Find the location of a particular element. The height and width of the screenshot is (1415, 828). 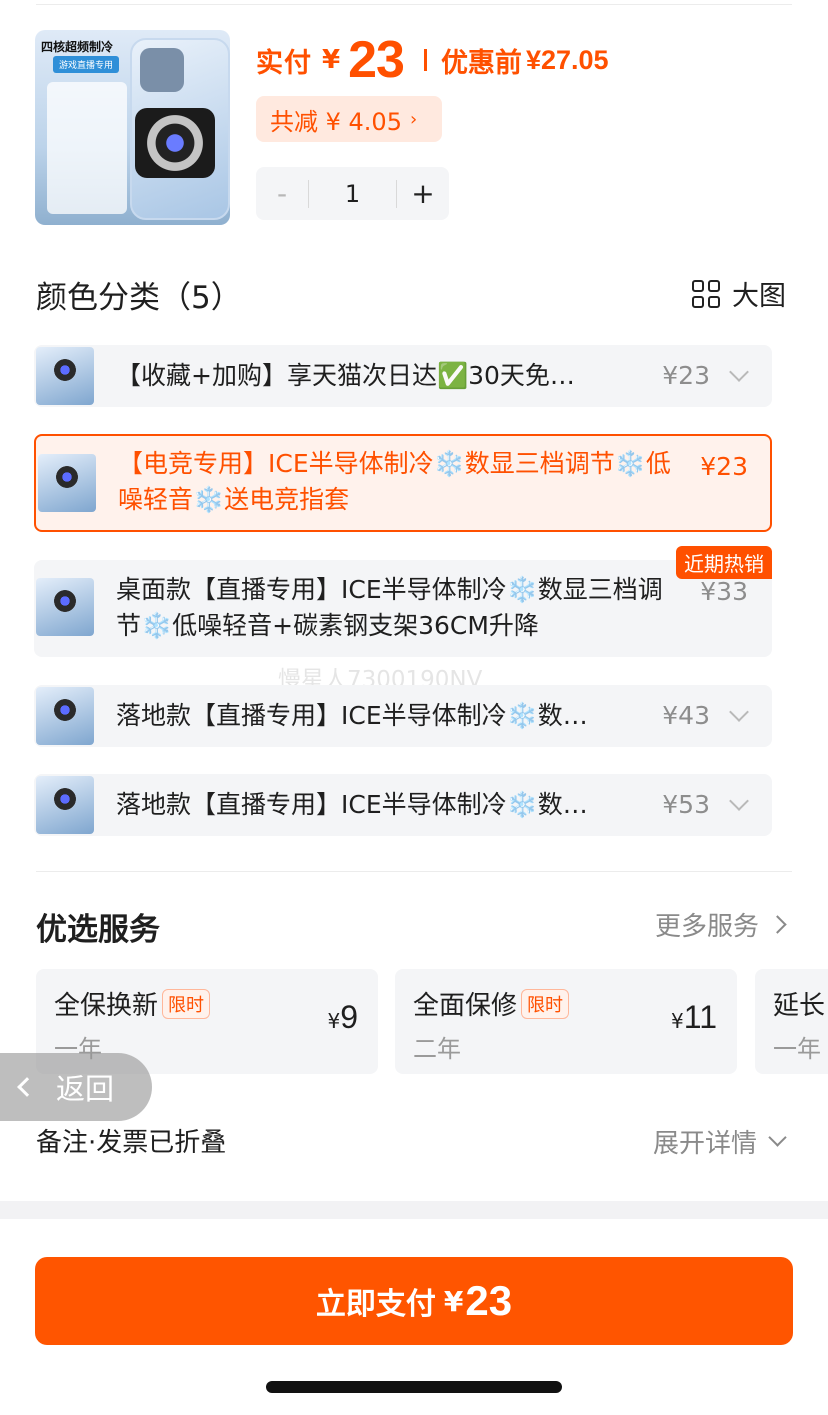

thumb-cooler-fan is located at coordinates (175, 143).